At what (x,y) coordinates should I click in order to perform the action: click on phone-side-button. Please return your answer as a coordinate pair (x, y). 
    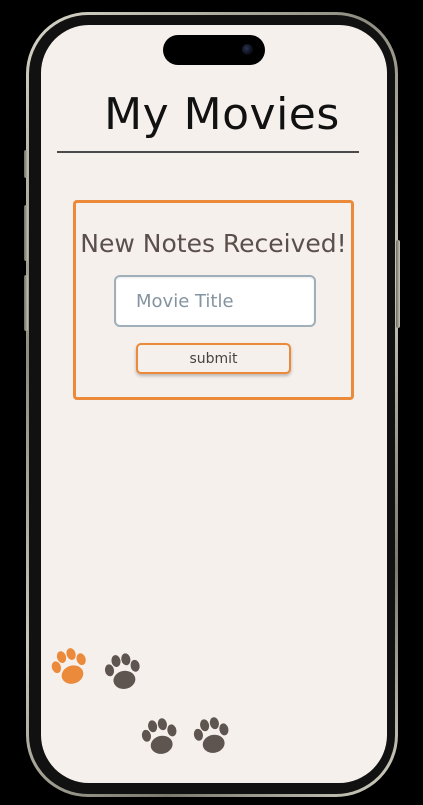
    Looking at the image, I should click on (26, 164).